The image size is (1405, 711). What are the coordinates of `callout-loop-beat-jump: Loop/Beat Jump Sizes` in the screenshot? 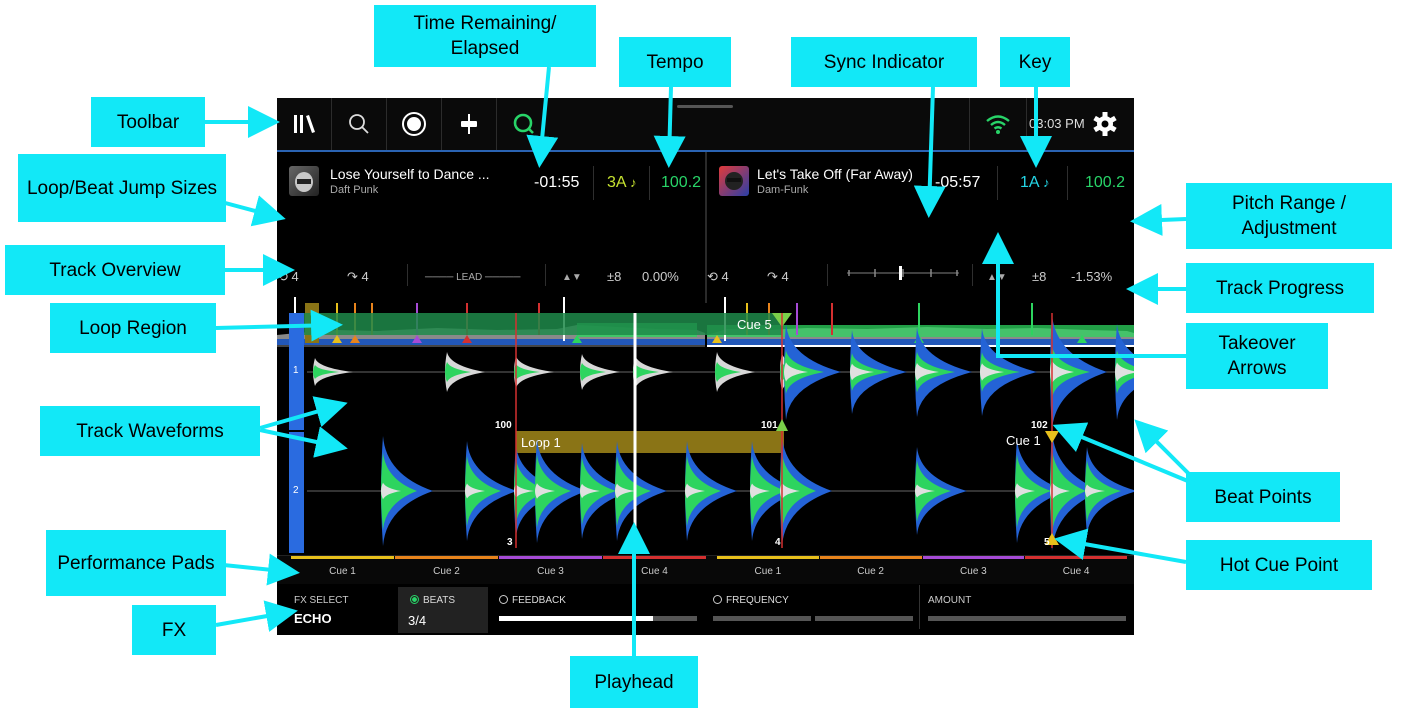 It's located at (122, 188).